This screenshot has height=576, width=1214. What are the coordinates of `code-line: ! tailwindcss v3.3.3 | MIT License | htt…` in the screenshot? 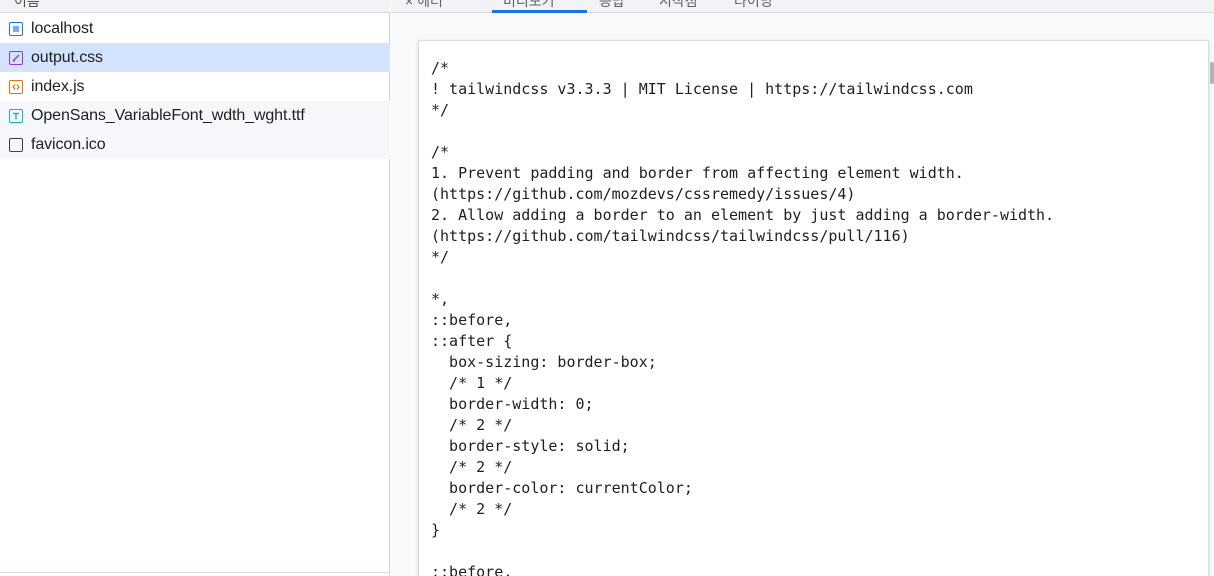 It's located at (702, 89).